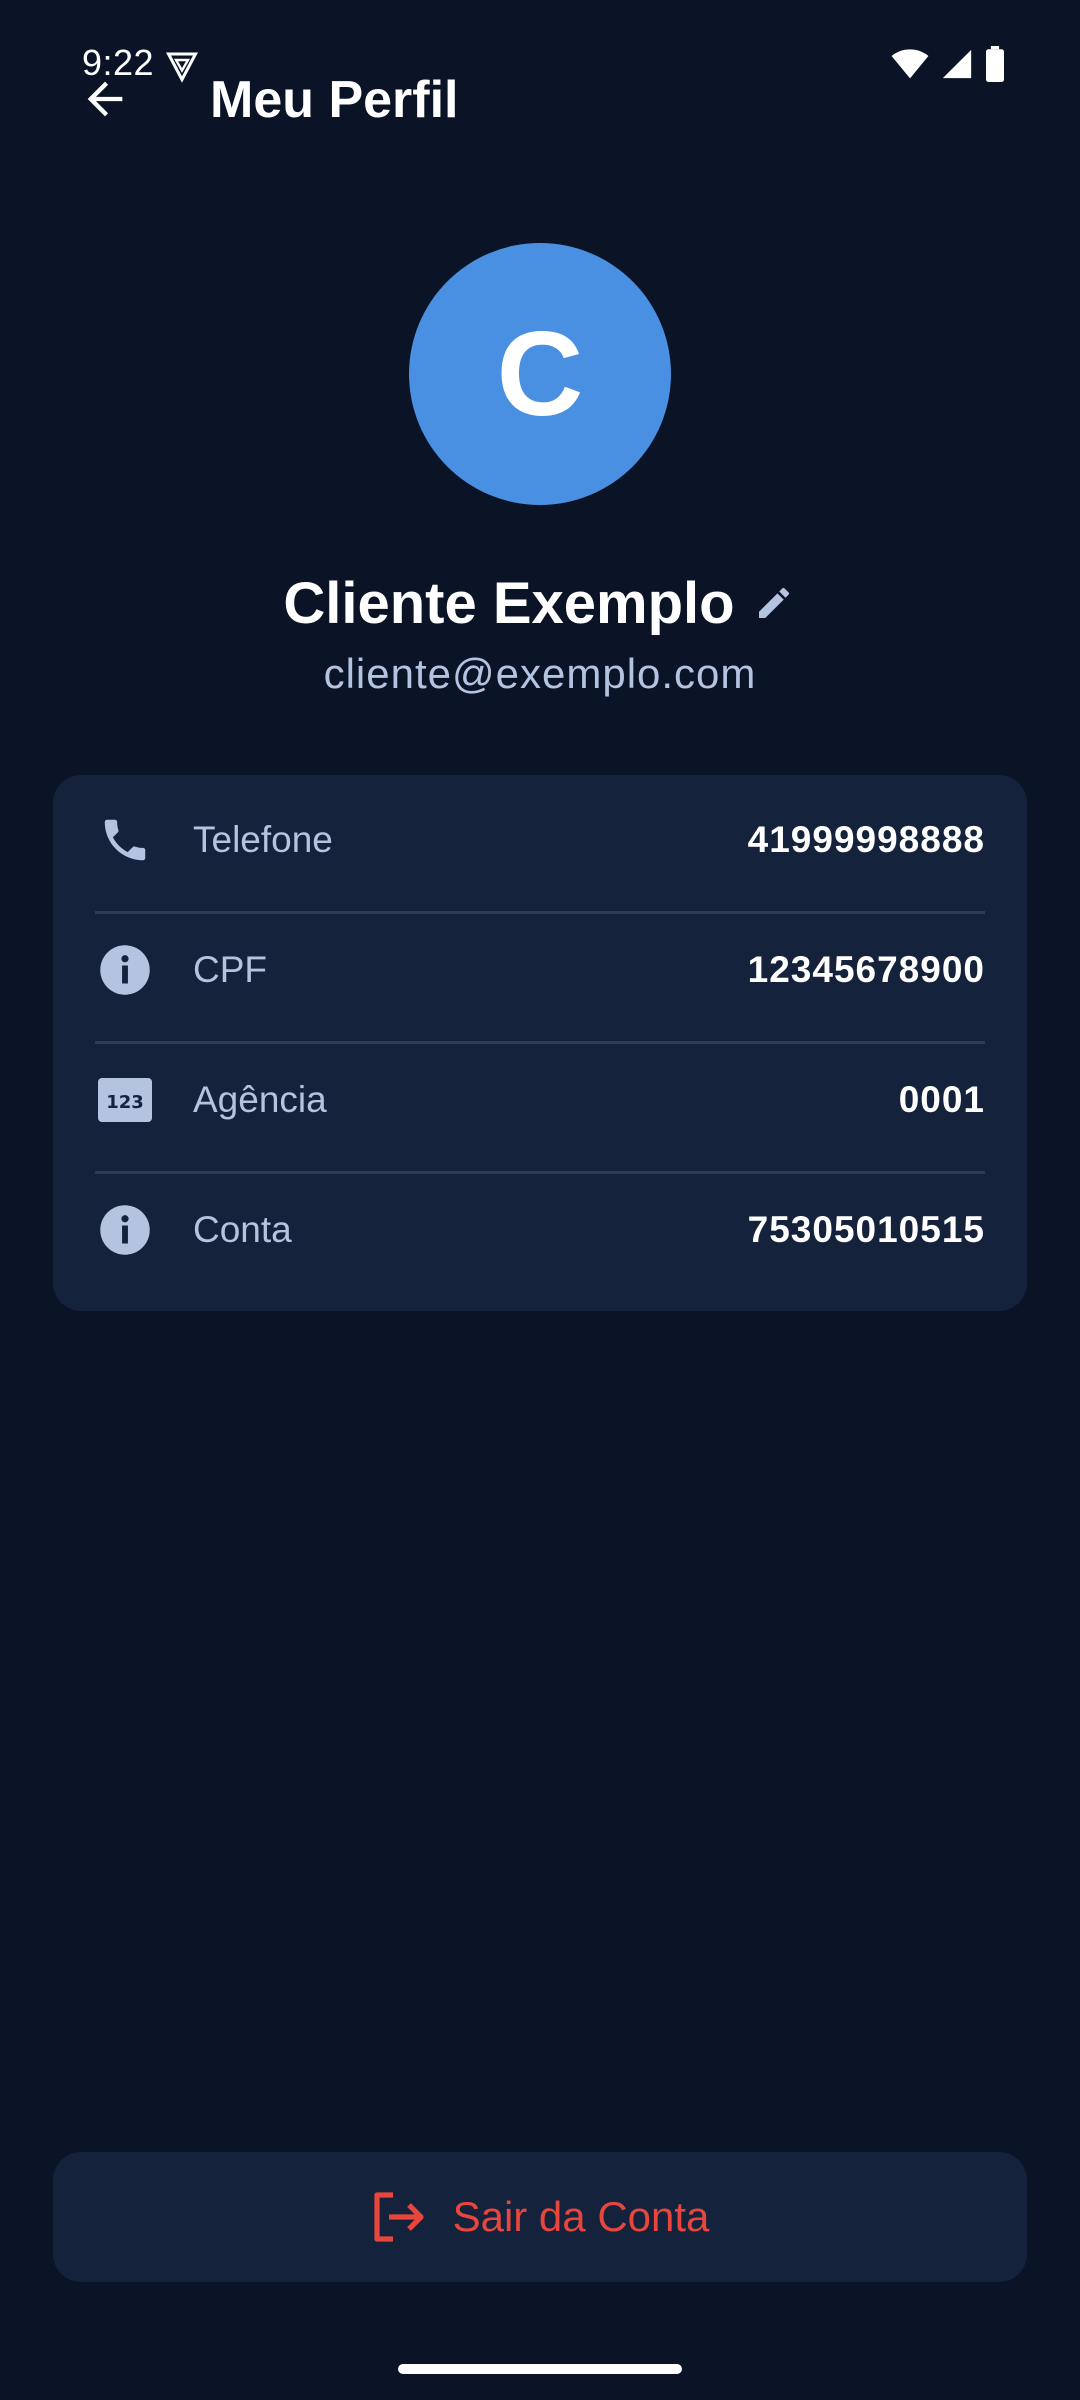 The height and width of the screenshot is (2400, 1080). I want to click on page-title: Meu Perfil, so click(334, 100).